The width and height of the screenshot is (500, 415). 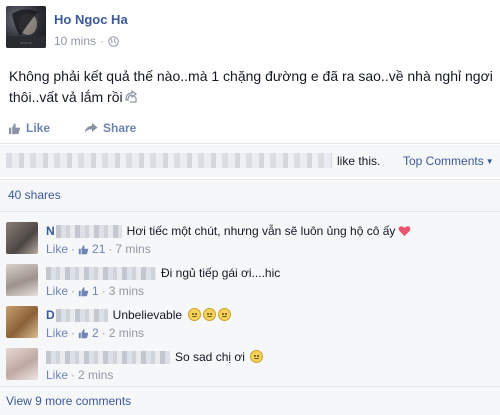 I want to click on like-count-value: 2, so click(x=95, y=333).